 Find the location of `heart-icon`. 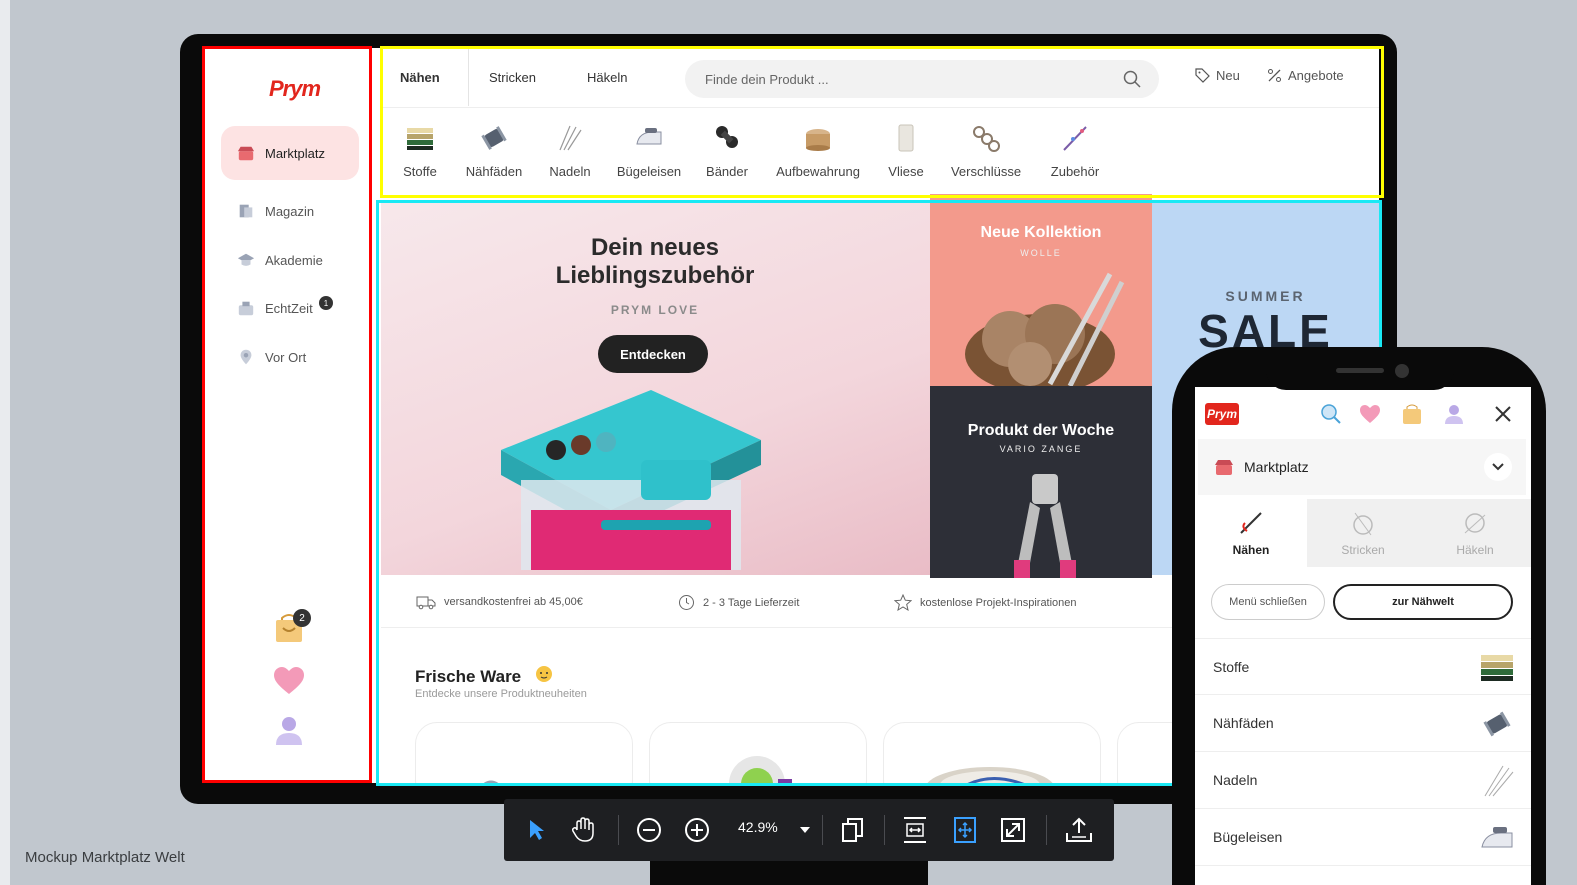

heart-icon is located at coordinates (1370, 414).